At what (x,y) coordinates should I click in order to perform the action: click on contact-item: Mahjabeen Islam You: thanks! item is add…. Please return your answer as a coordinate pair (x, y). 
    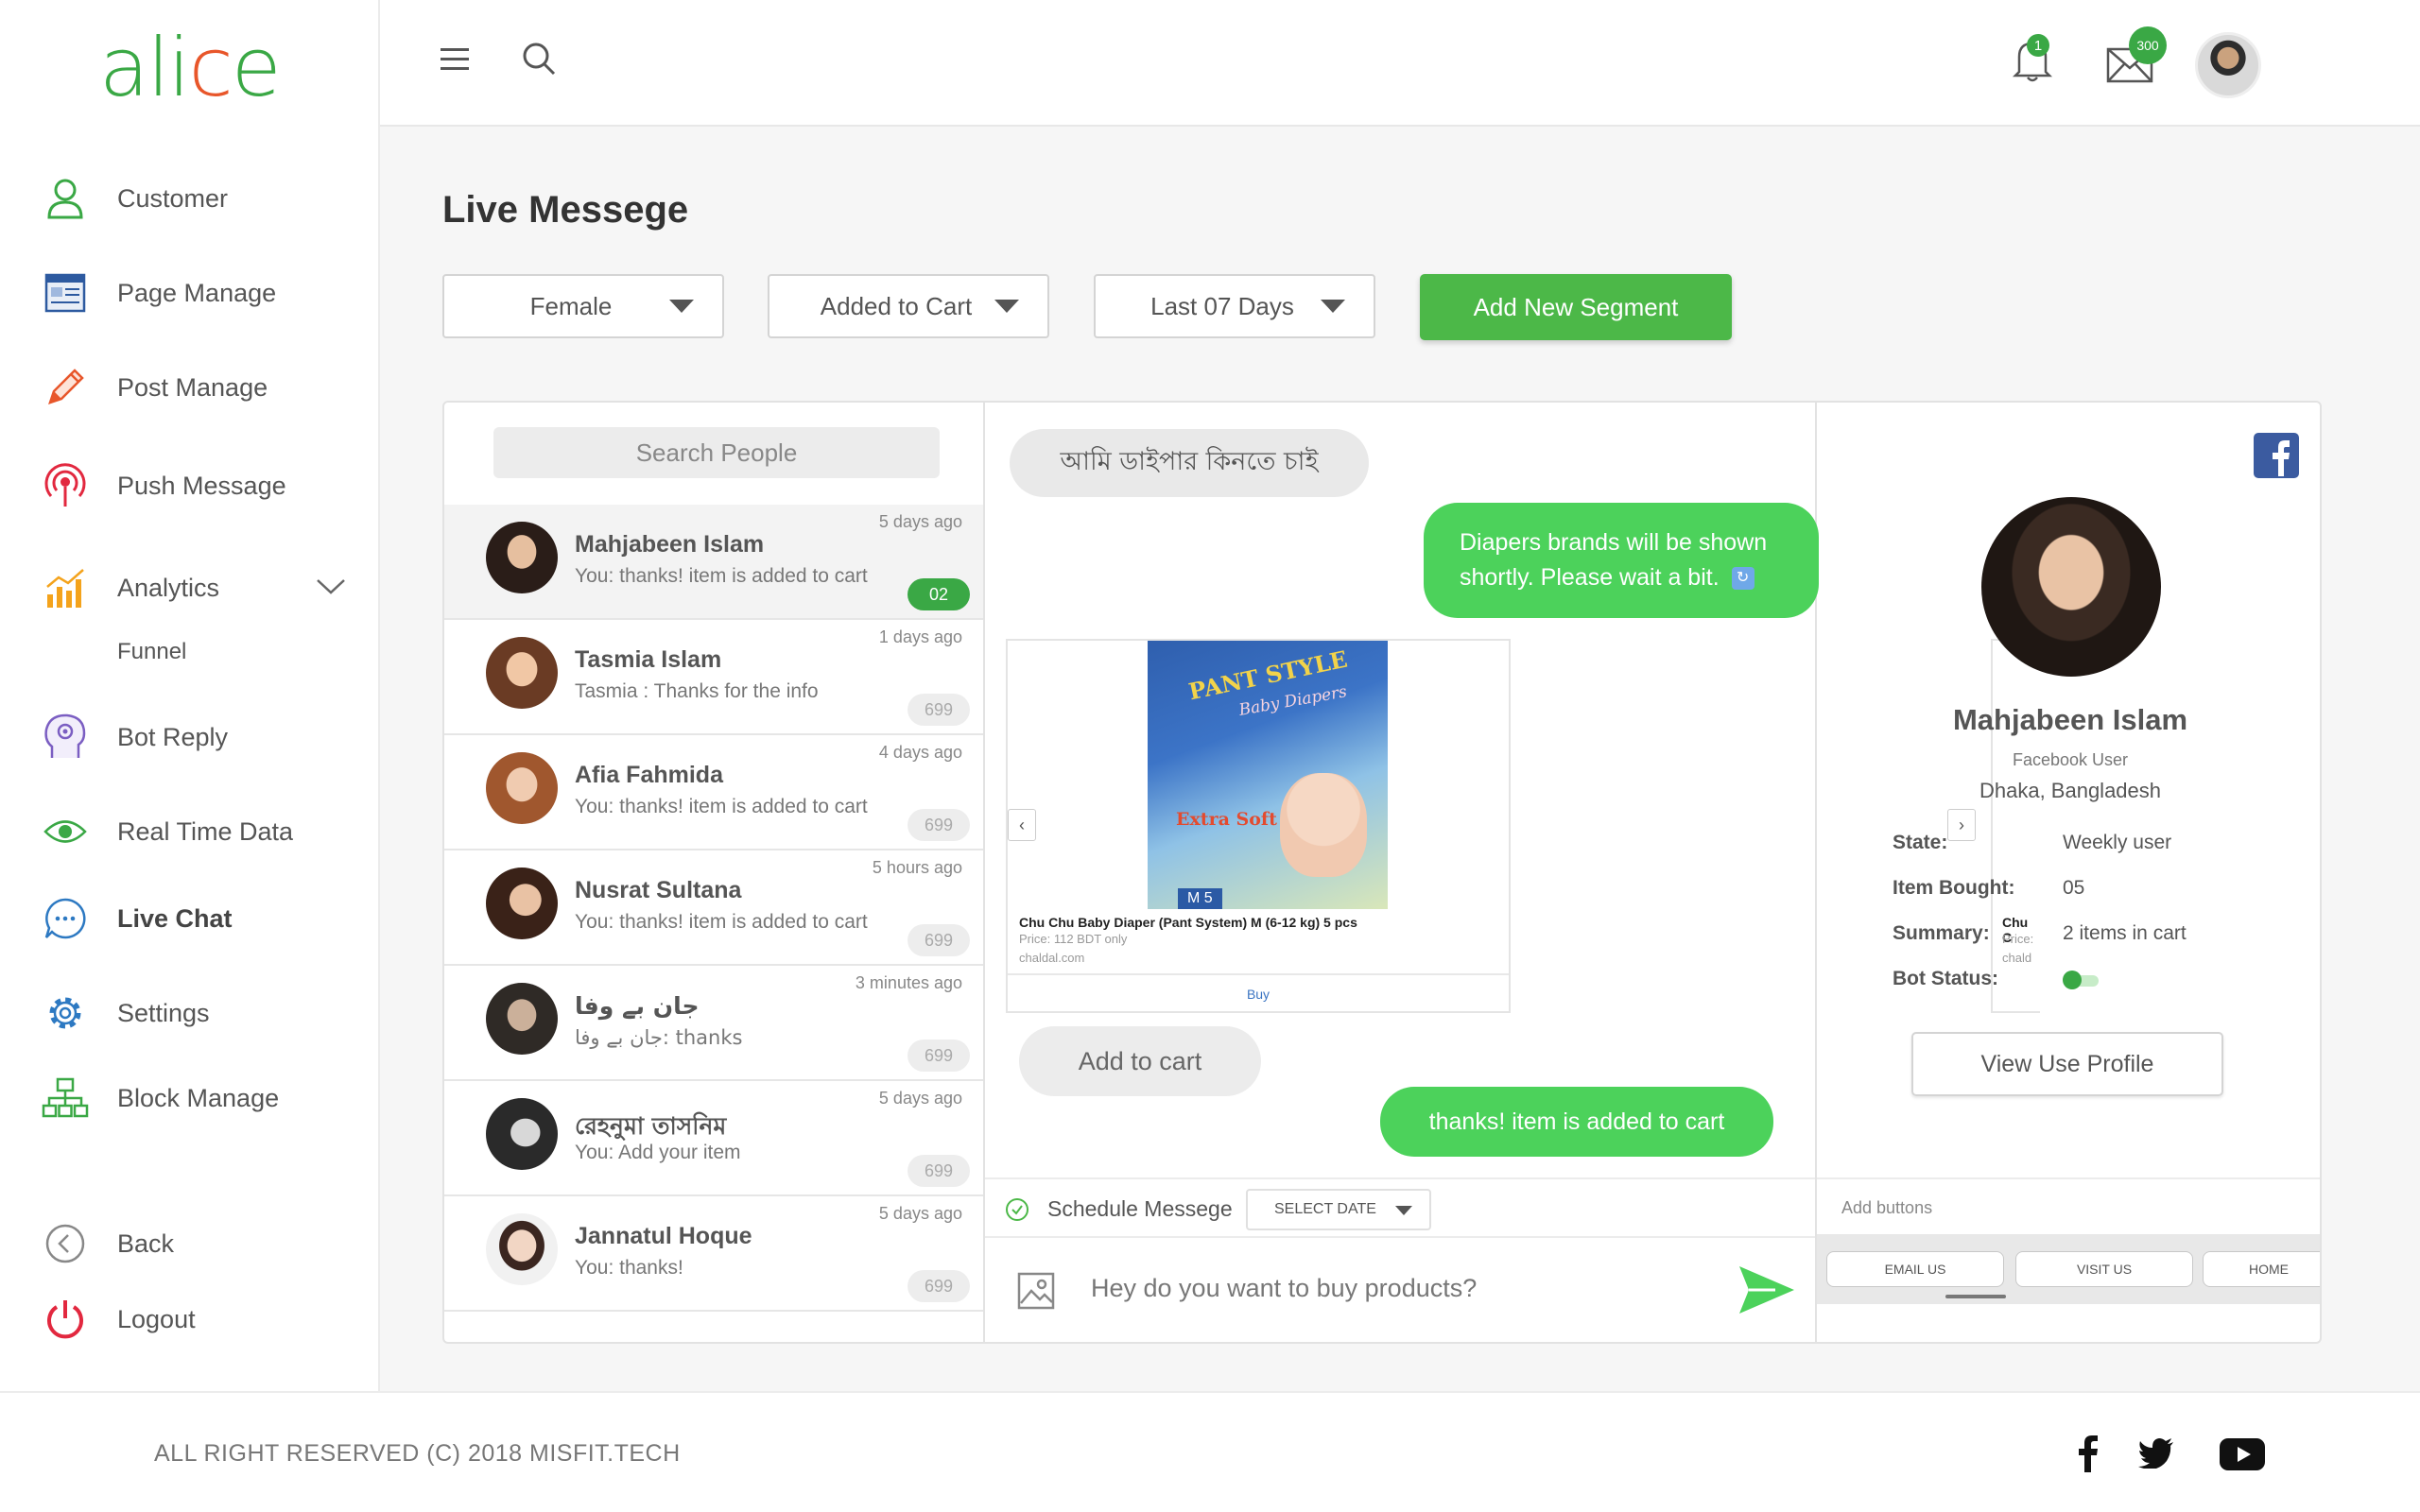
    Looking at the image, I should click on (713, 562).